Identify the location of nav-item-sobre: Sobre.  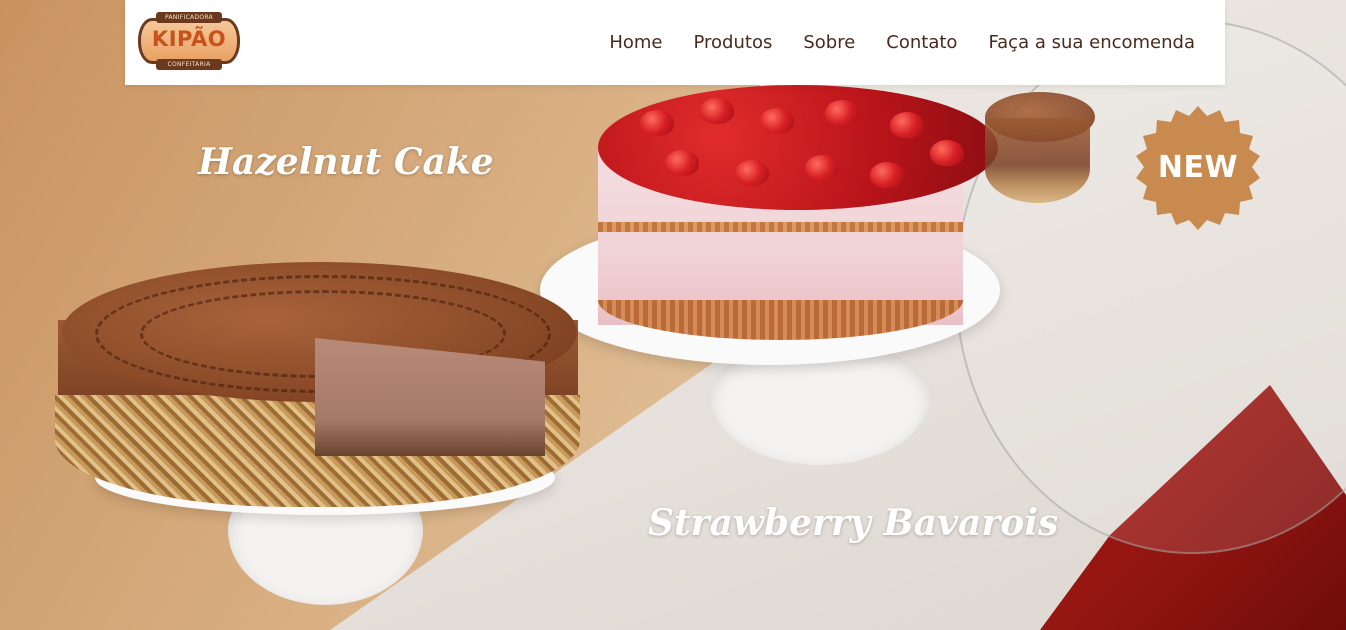
(829, 42).